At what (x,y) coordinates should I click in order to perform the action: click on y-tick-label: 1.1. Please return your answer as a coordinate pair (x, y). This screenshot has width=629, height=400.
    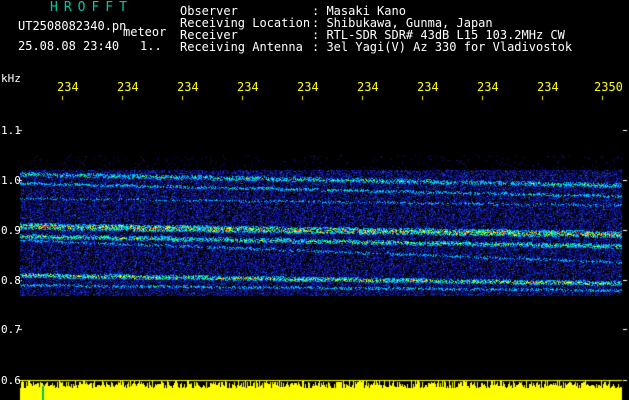
    Looking at the image, I should click on (11, 130).